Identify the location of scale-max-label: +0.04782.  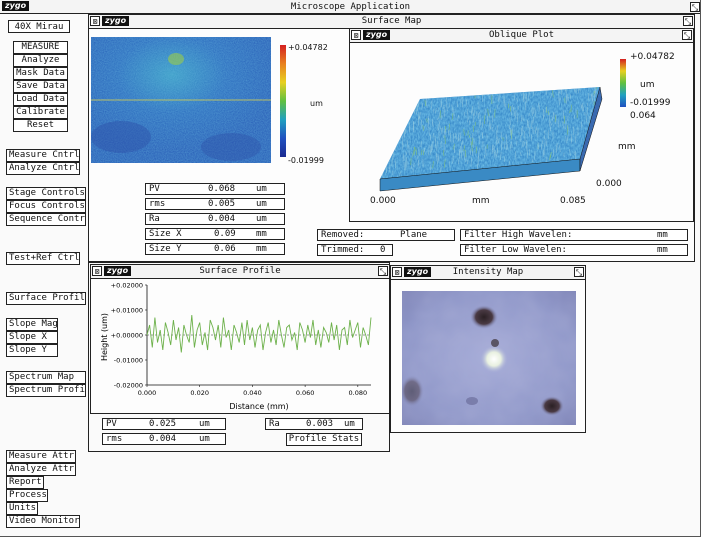
(308, 47).